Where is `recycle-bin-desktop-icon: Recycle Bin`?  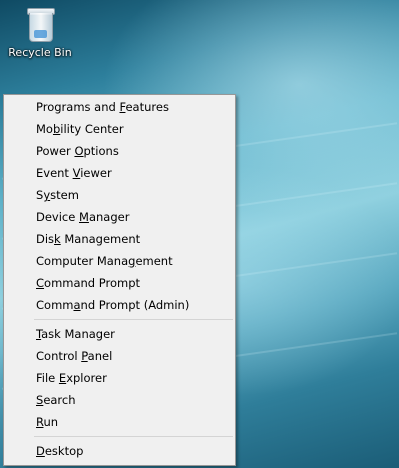
recycle-bin-desktop-icon: Recycle Bin is located at coordinates (40, 32).